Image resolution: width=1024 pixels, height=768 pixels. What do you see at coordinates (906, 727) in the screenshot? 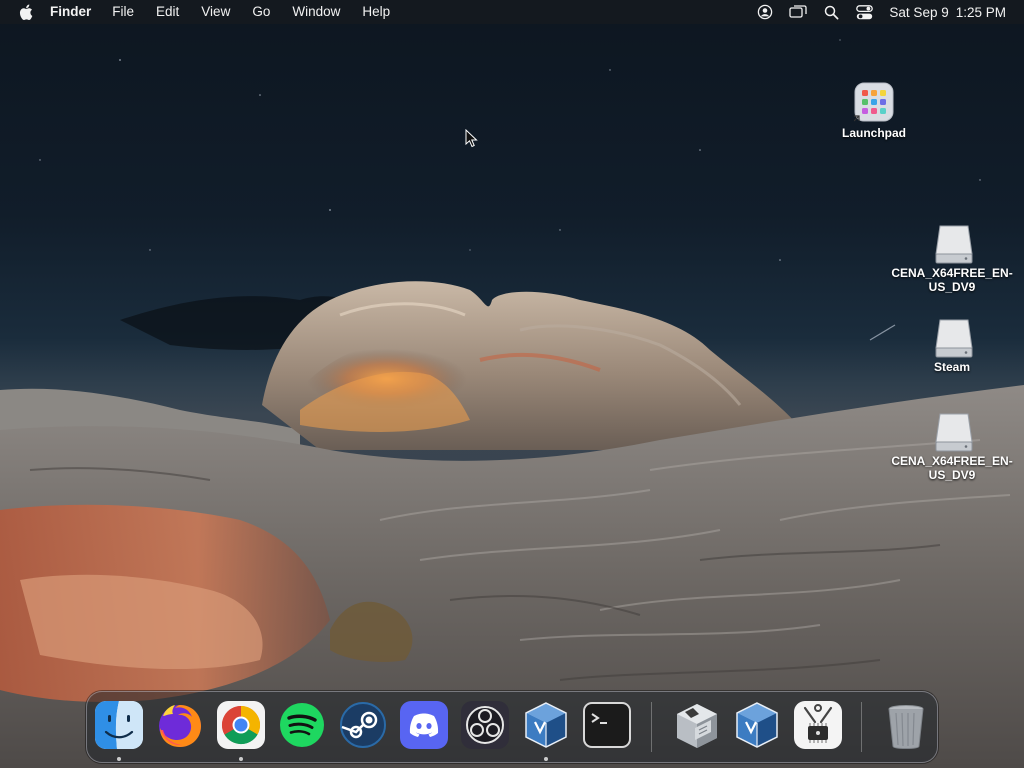
I see `trash-icon` at bounding box center [906, 727].